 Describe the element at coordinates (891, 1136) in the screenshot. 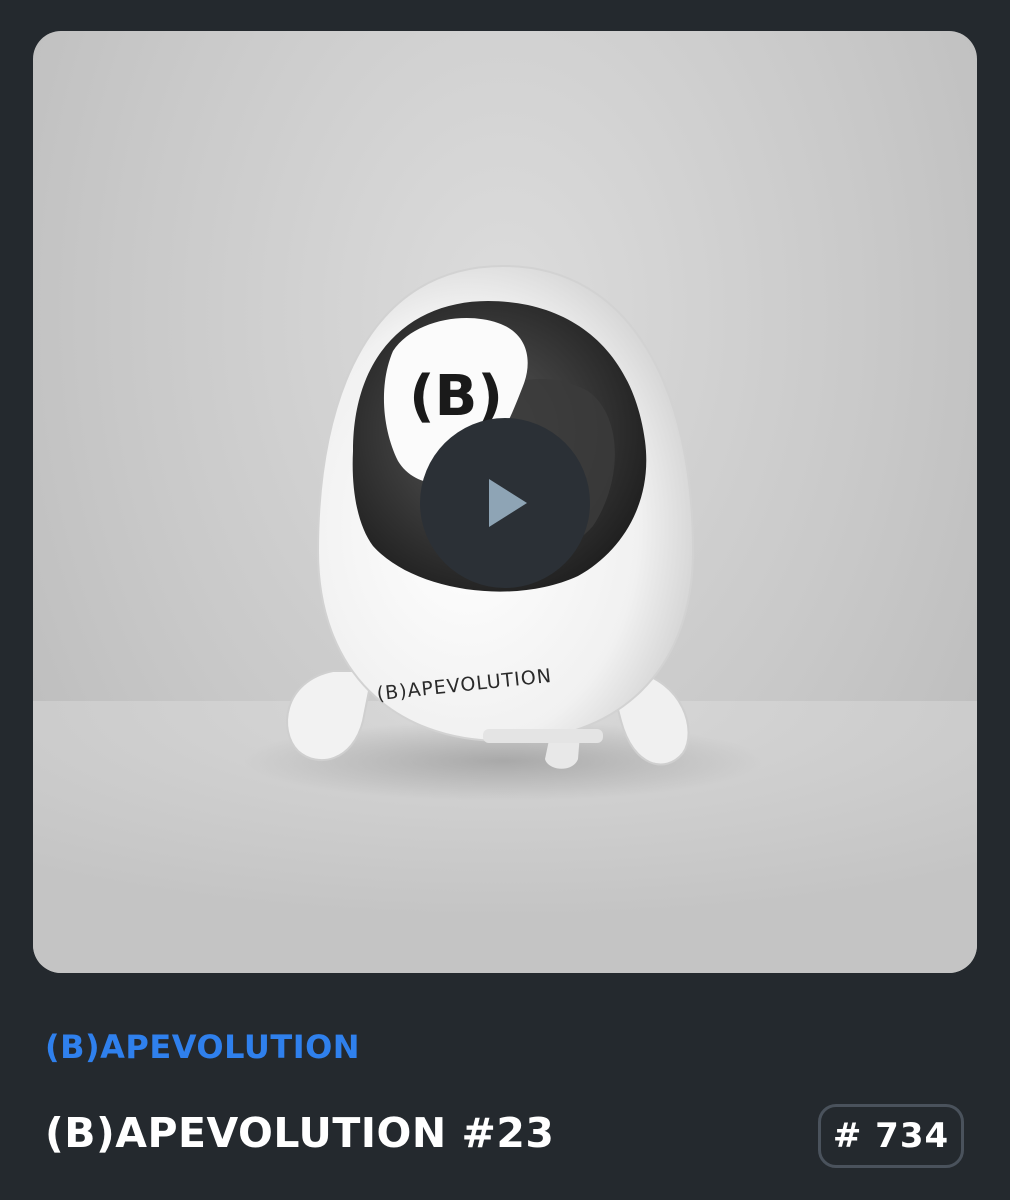

I see `rank-badge: # 734` at that location.